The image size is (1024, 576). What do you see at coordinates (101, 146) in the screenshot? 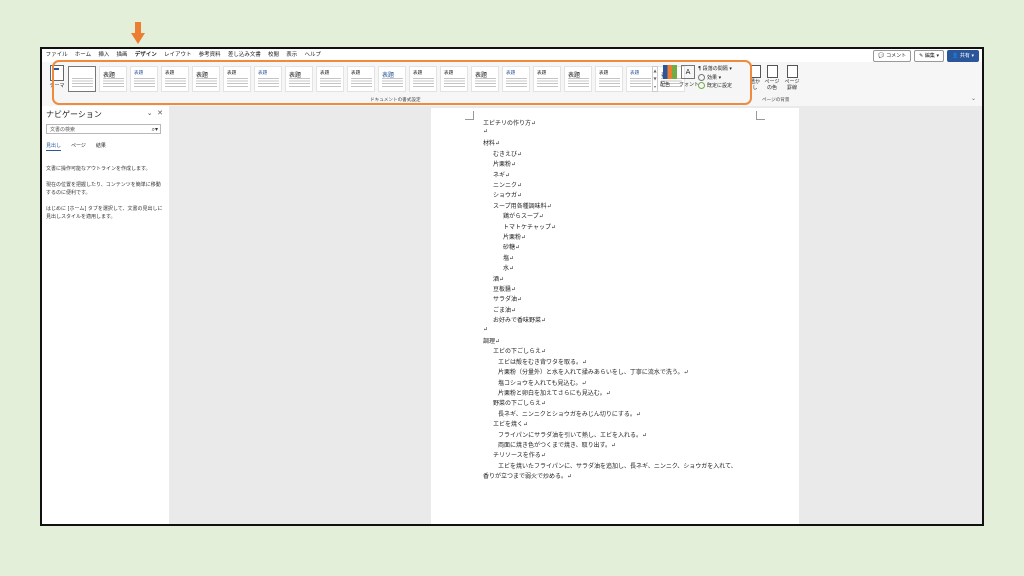
I see `tab-results: 結果` at bounding box center [101, 146].